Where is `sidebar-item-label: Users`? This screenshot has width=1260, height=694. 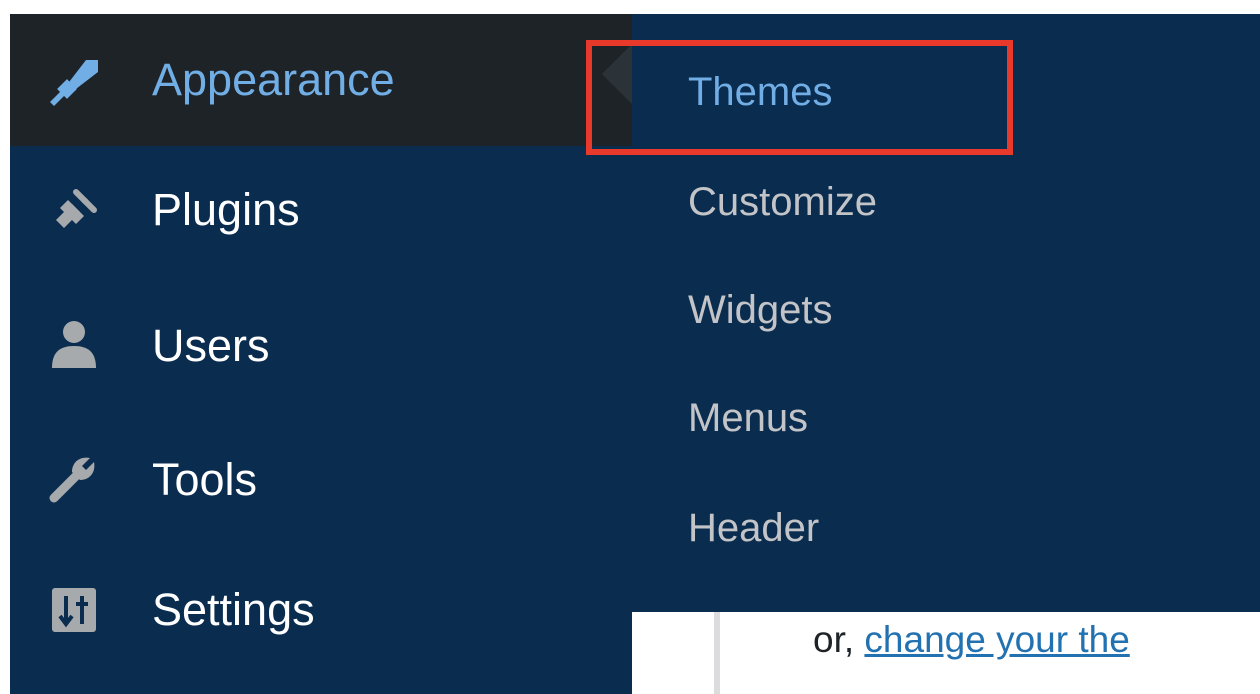
sidebar-item-label: Users is located at coordinates (211, 345).